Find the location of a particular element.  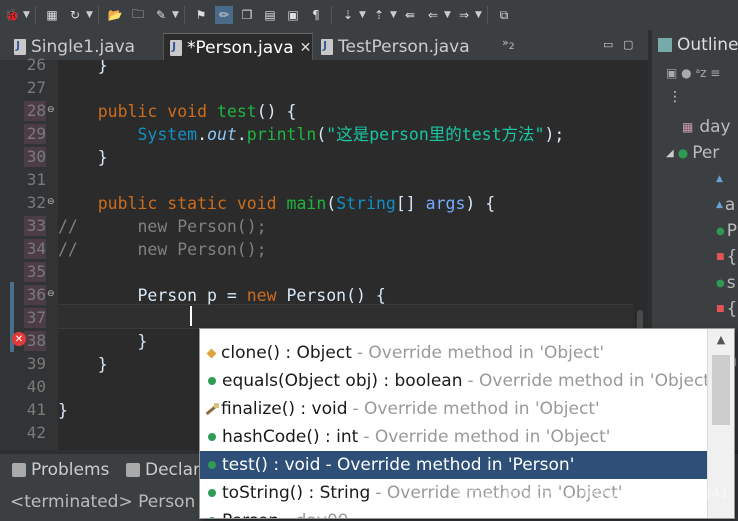

line-number: 39 is located at coordinates (36, 363).